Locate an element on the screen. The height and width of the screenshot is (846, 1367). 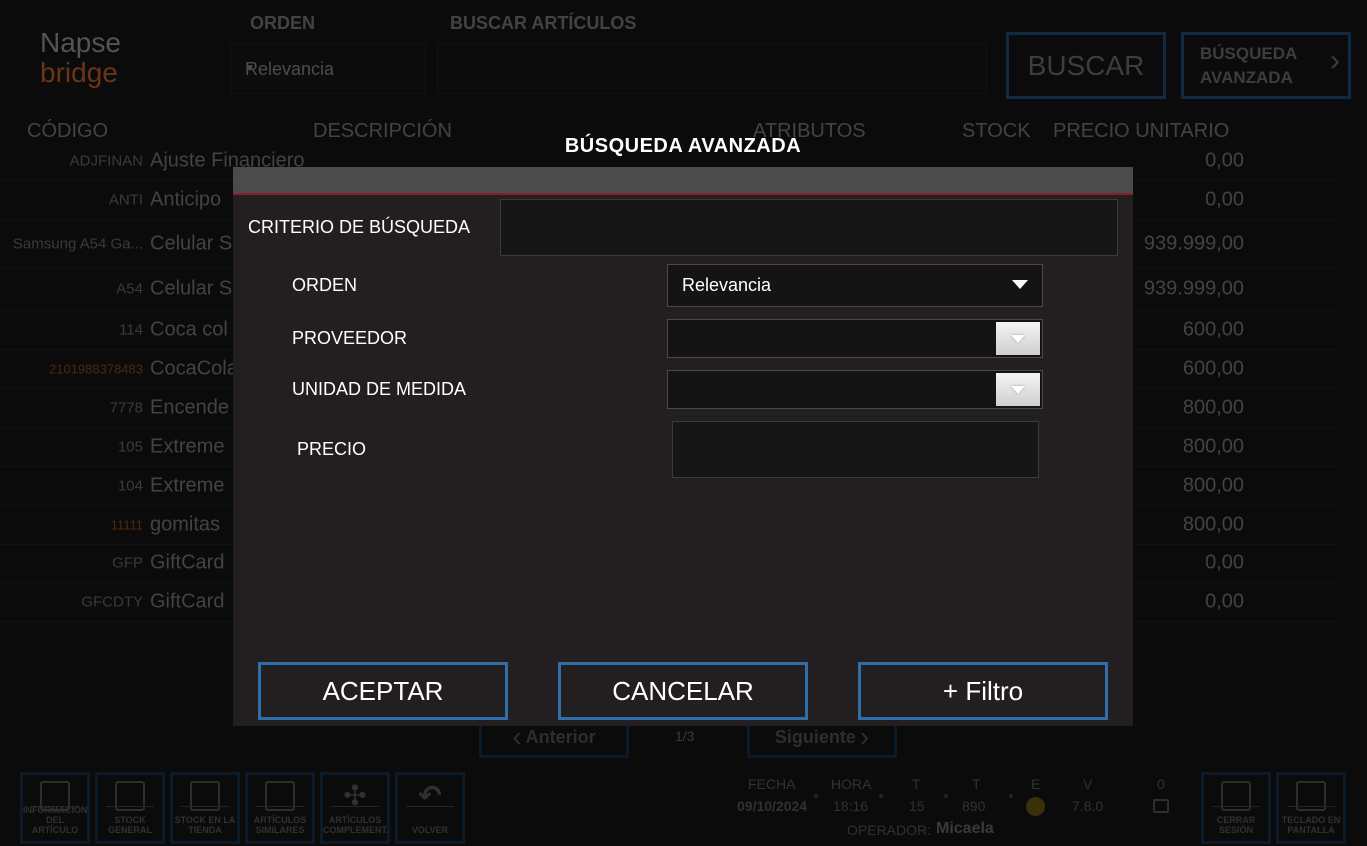
modal-title: BÚSQUEDA AVANZADA is located at coordinates (683, 146).